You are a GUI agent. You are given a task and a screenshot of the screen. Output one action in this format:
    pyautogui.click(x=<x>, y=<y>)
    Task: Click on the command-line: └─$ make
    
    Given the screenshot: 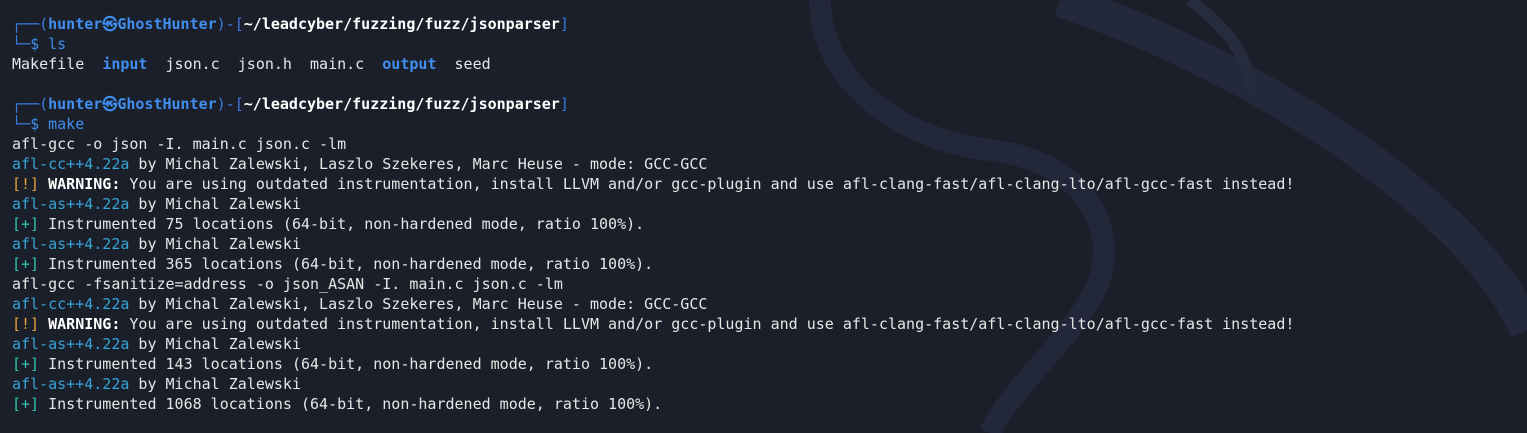 What is the action you would take?
    pyautogui.click(x=48, y=124)
    